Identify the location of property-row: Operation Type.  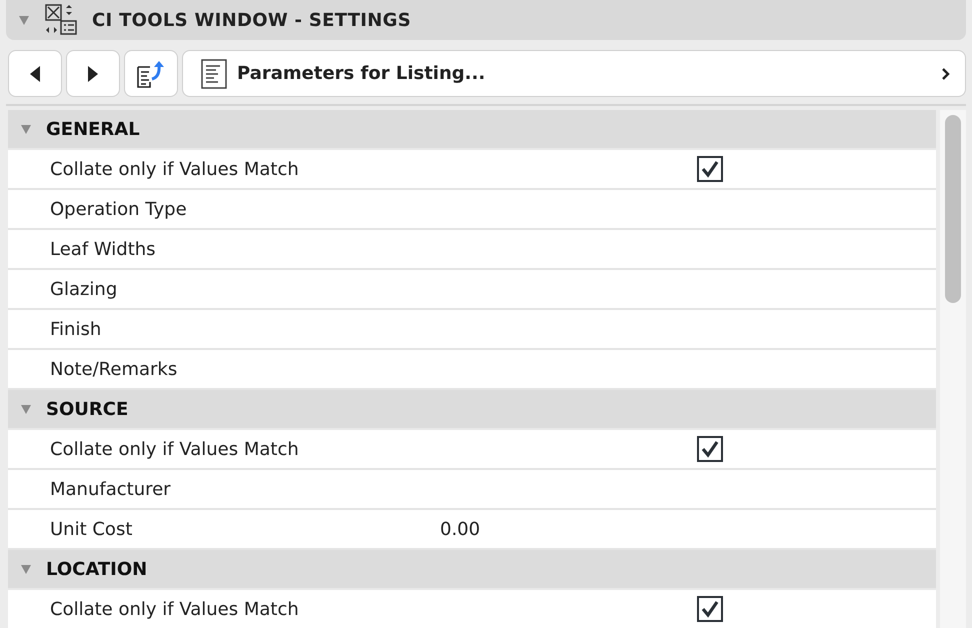
(472, 210).